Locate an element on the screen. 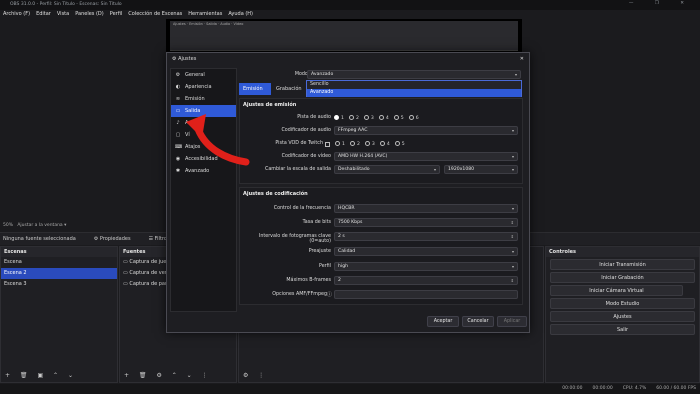  keyframe-stepper: 2 s ⇕ is located at coordinates (426, 236).